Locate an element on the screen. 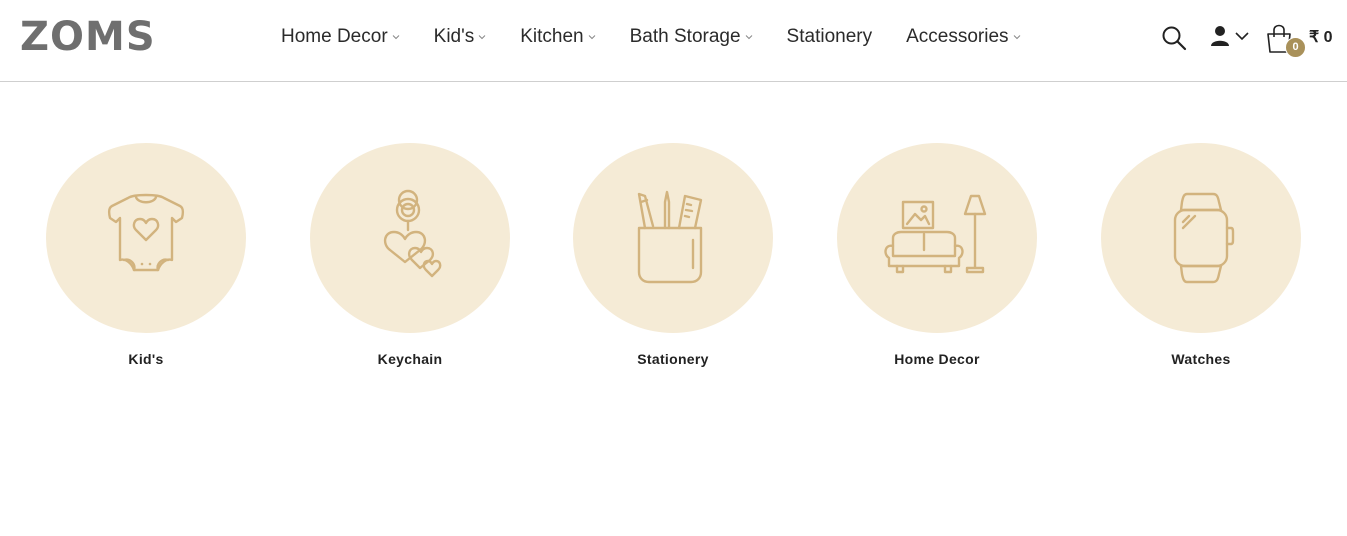 This screenshot has height=536, width=1347. category-home-decor: Home Decor is located at coordinates (937, 255).